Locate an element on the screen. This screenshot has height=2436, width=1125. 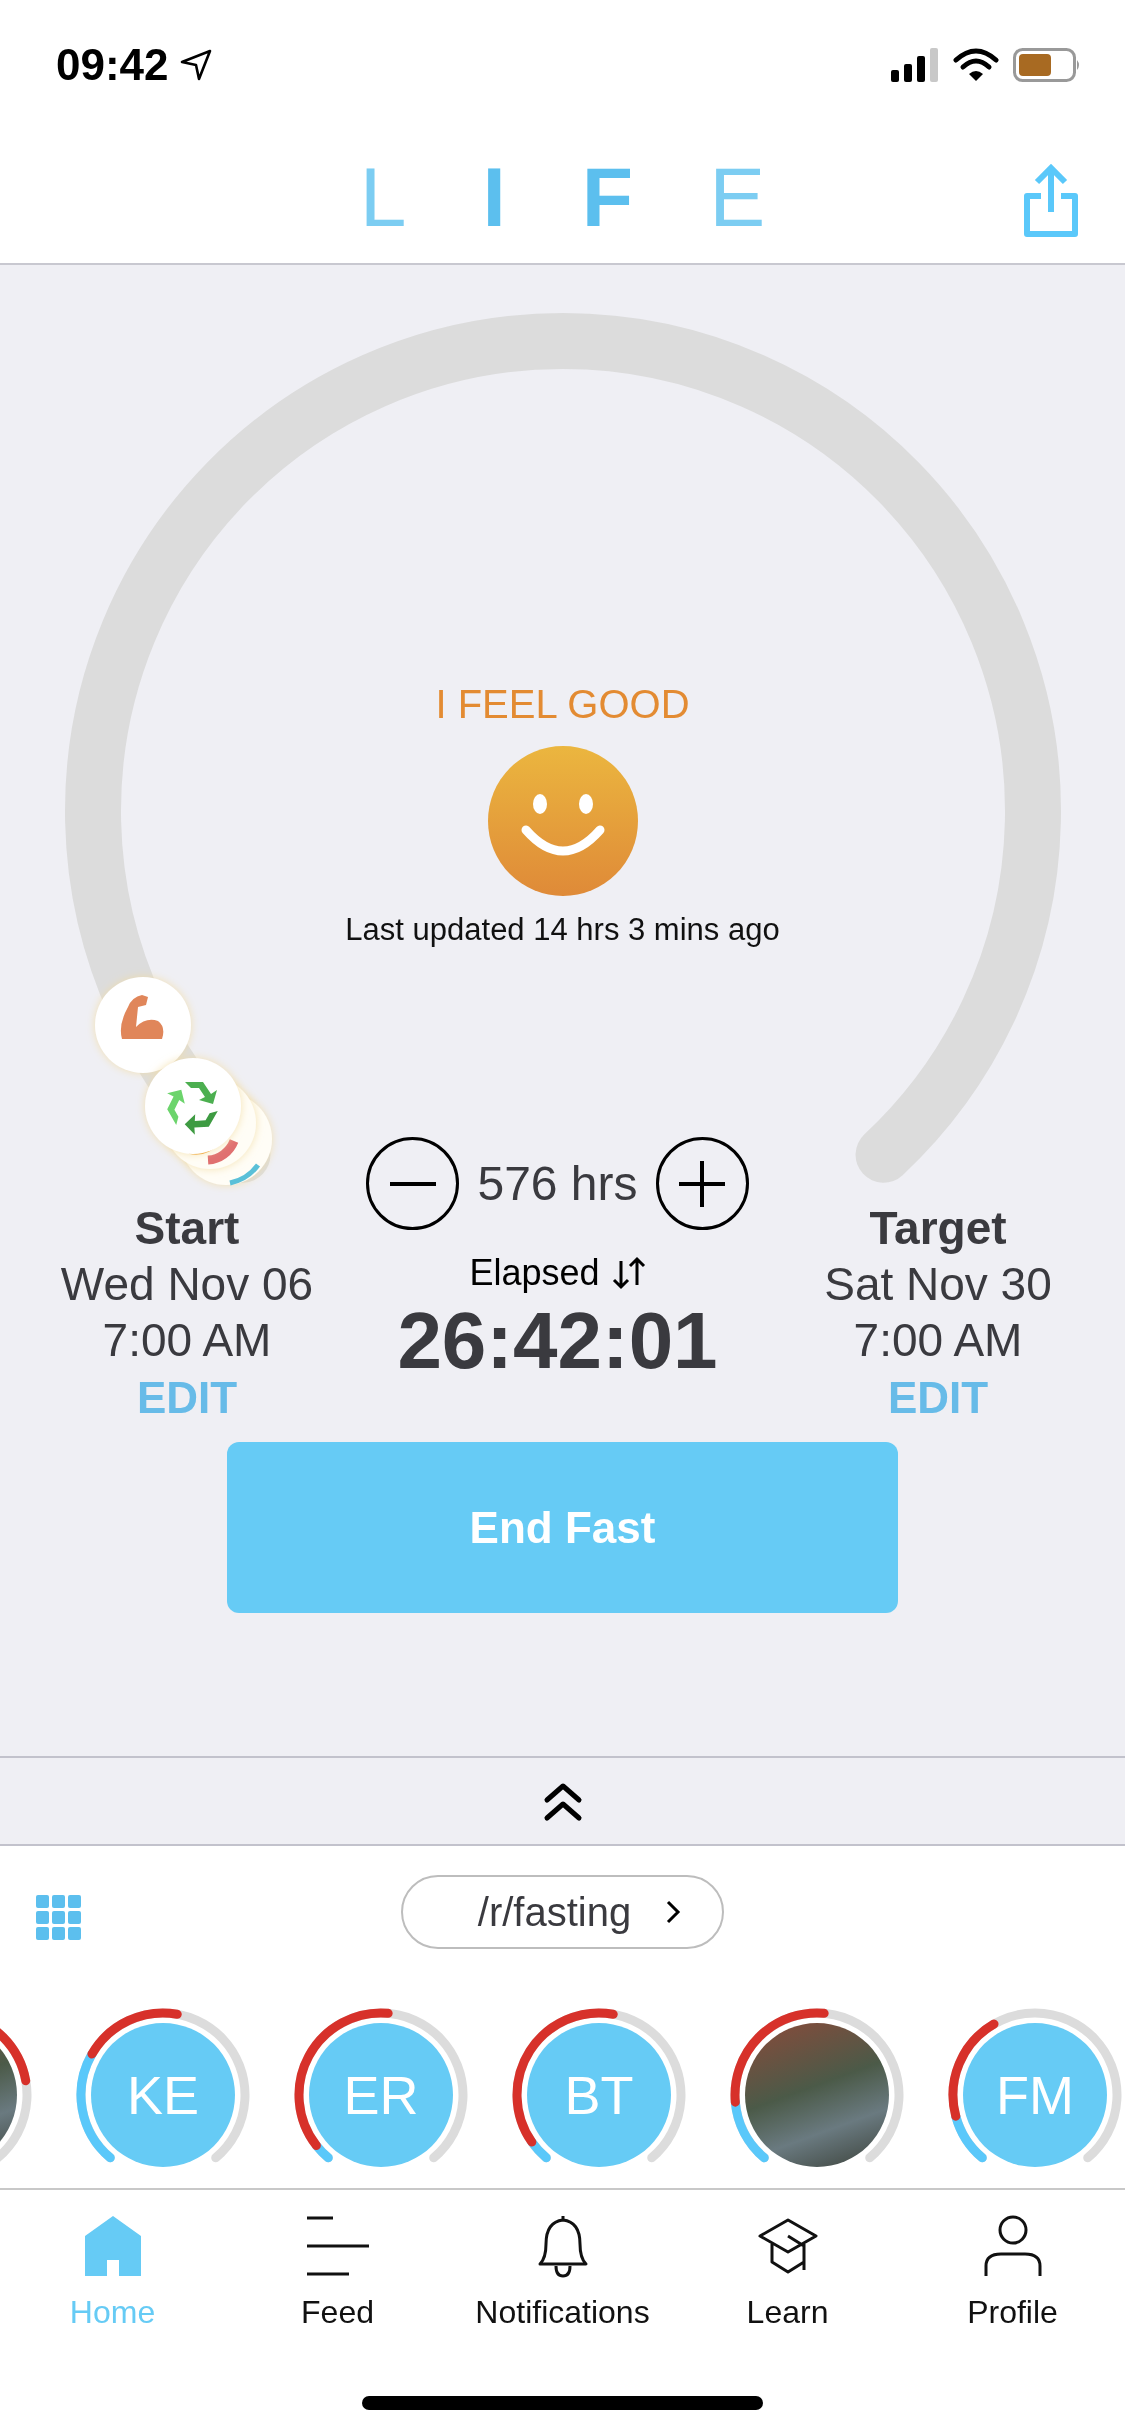
smiley-icon is located at coordinates (562, 821).